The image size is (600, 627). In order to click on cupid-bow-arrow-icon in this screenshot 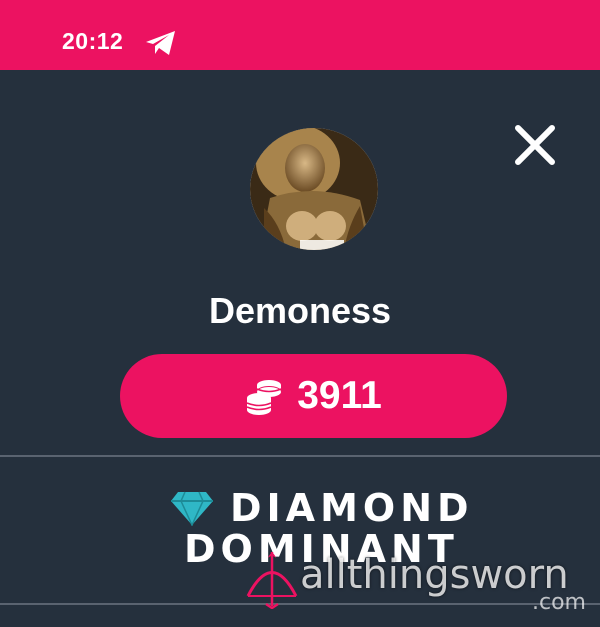, I will do `click(272, 580)`.